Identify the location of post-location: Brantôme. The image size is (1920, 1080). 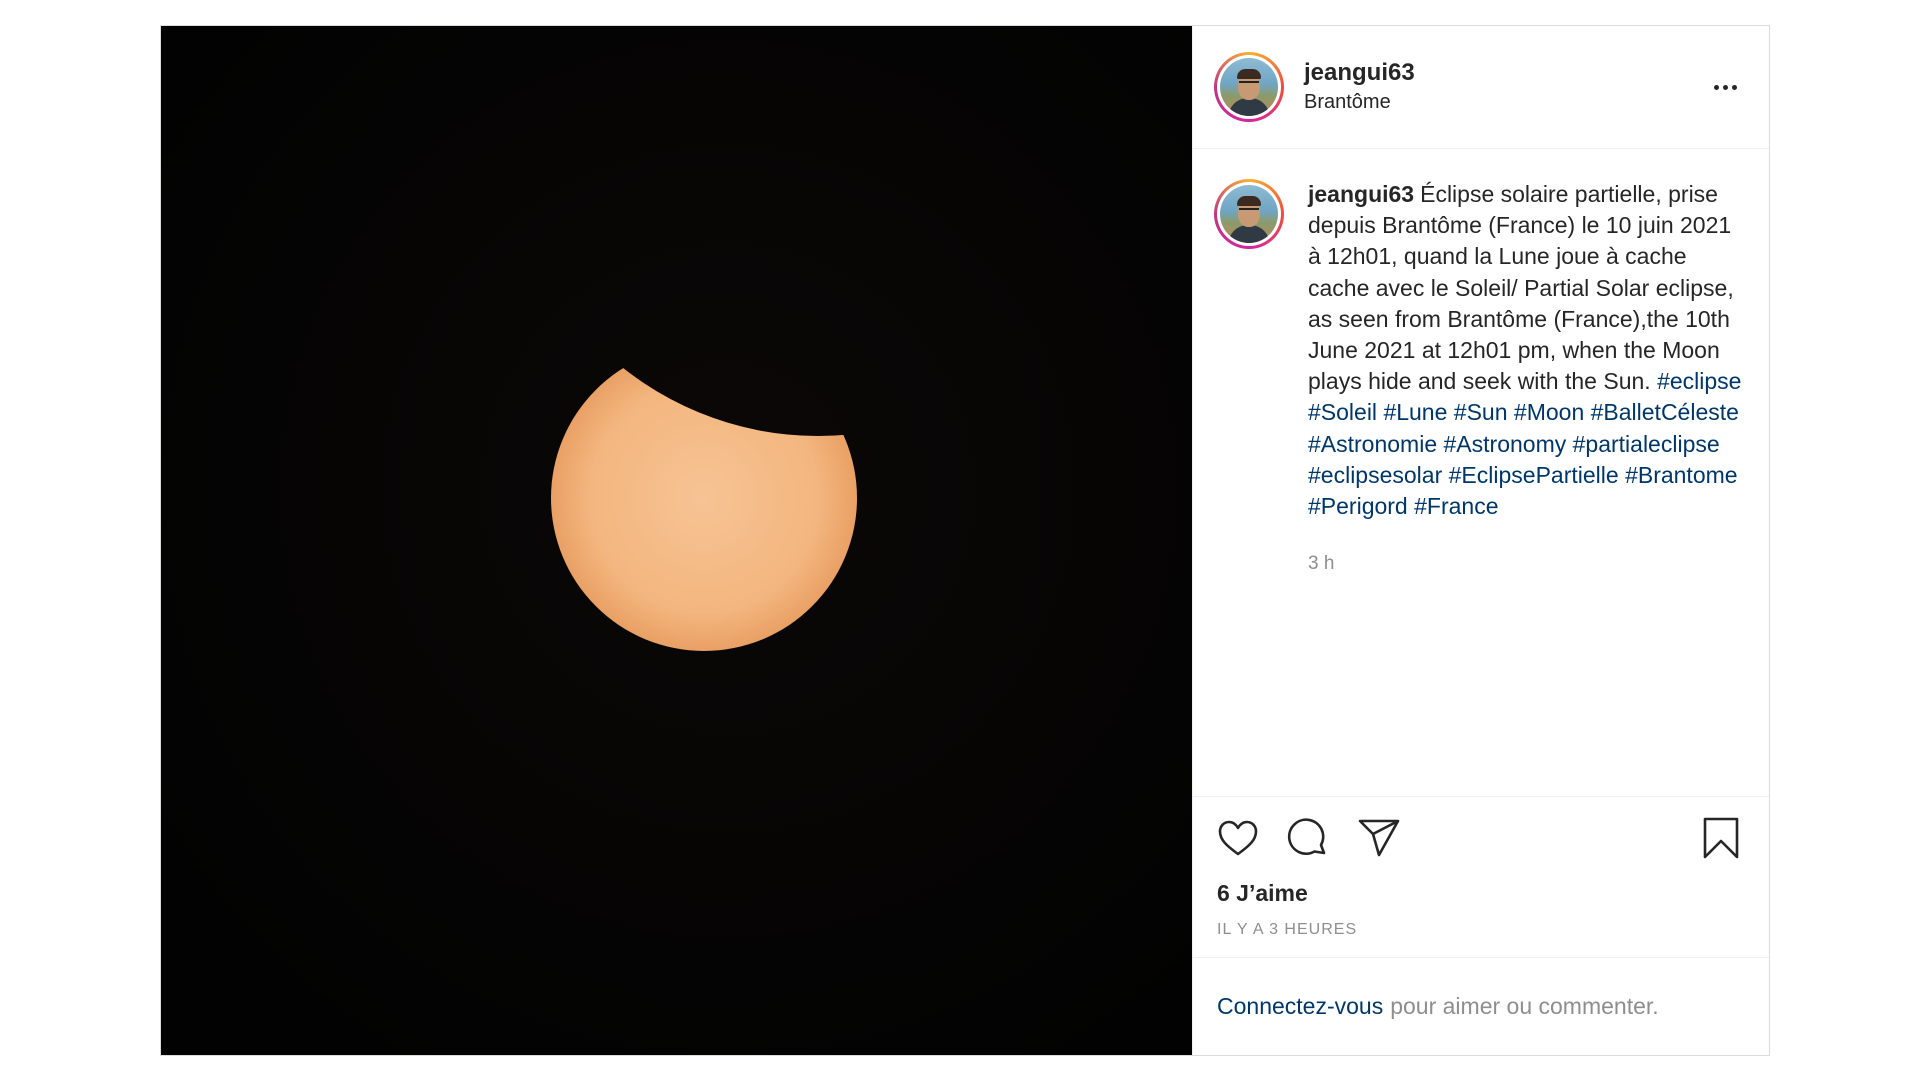
(1504, 102).